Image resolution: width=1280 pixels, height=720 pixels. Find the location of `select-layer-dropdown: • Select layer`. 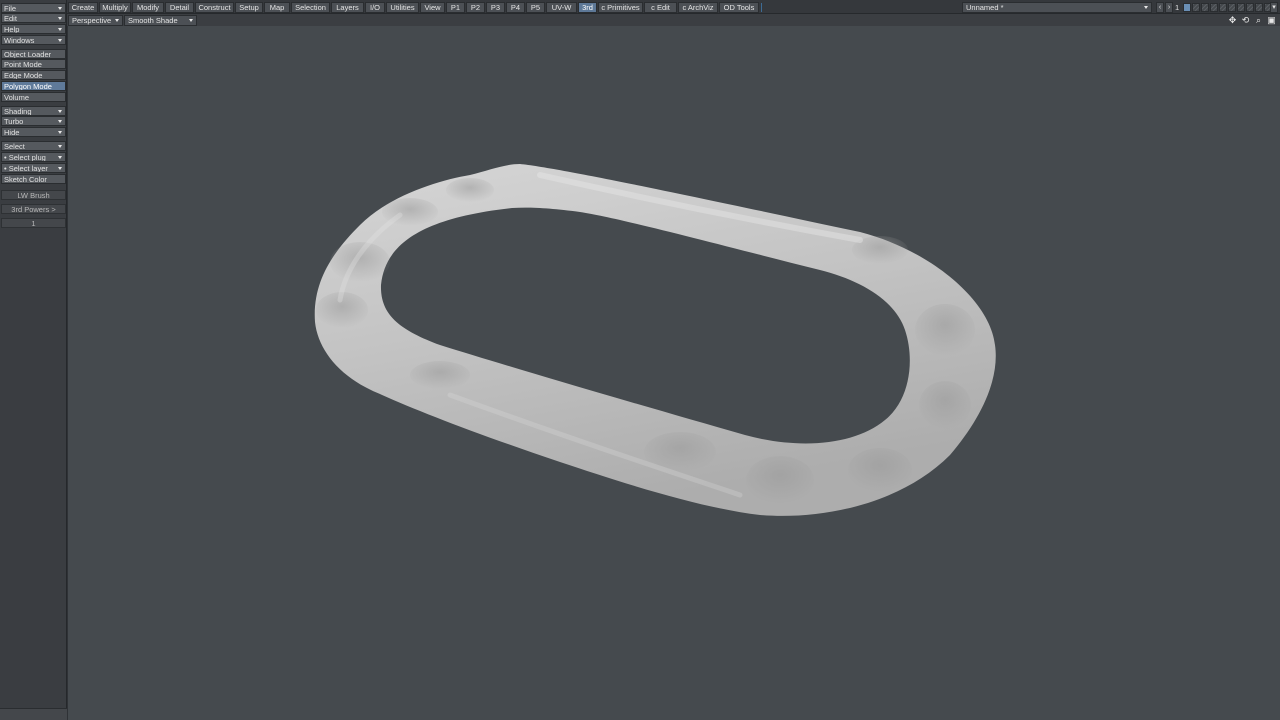

select-layer-dropdown: • Select layer is located at coordinates (33, 168).